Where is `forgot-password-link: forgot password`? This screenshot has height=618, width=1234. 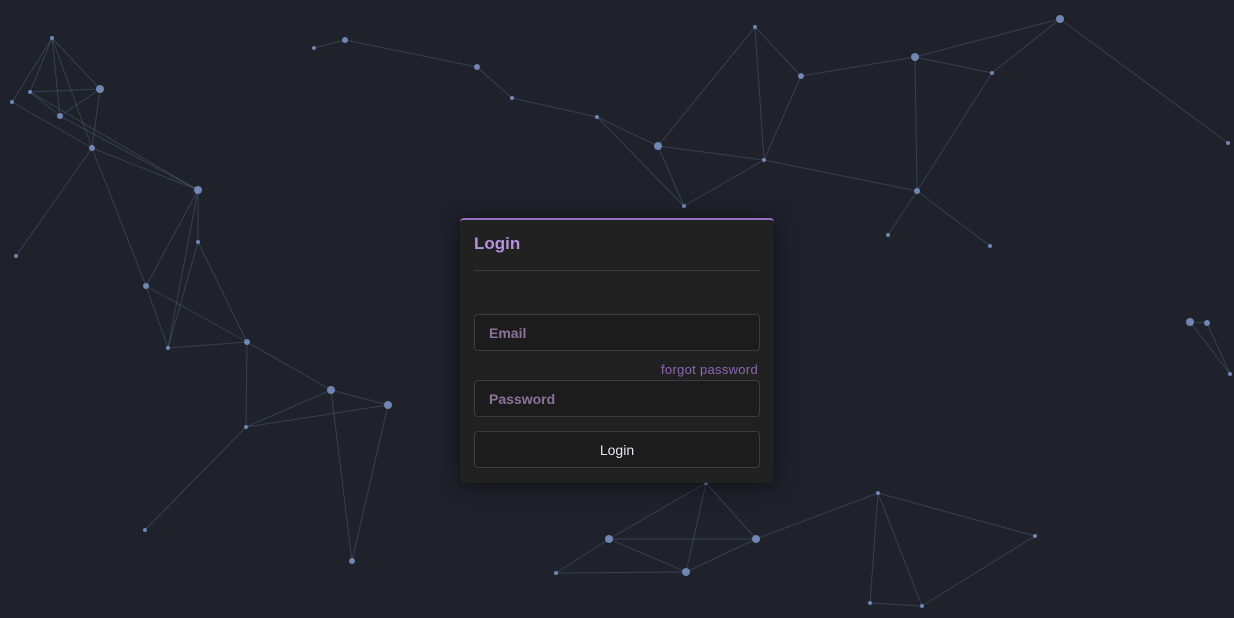 forgot-password-link: forgot password is located at coordinates (709, 369).